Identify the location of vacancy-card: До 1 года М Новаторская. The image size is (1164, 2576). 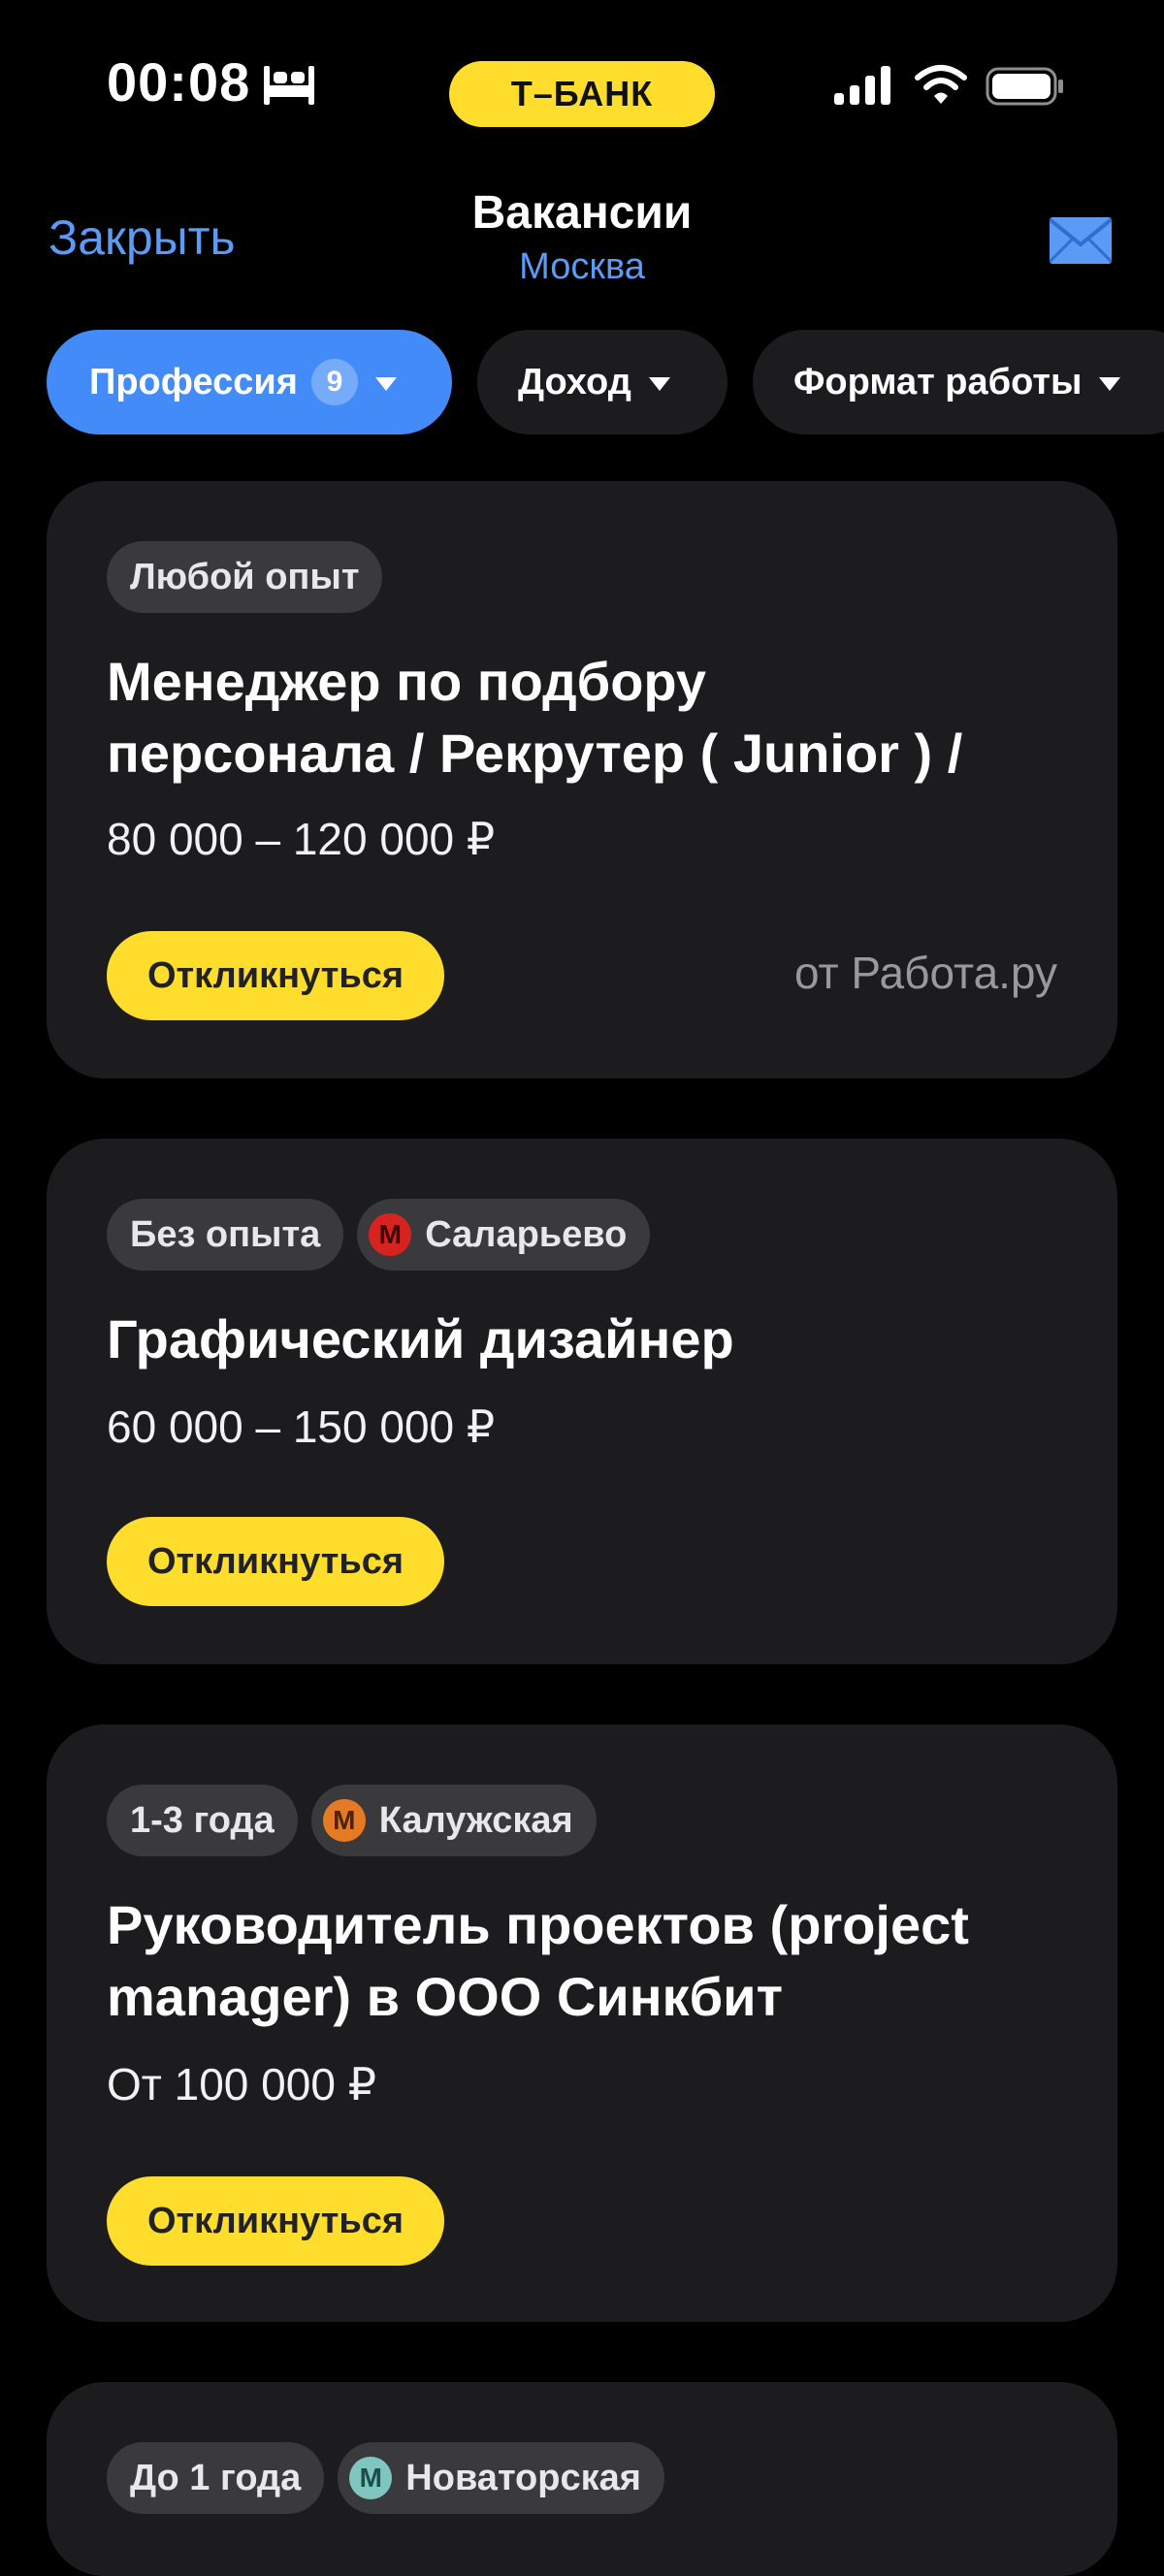
(582, 2479).